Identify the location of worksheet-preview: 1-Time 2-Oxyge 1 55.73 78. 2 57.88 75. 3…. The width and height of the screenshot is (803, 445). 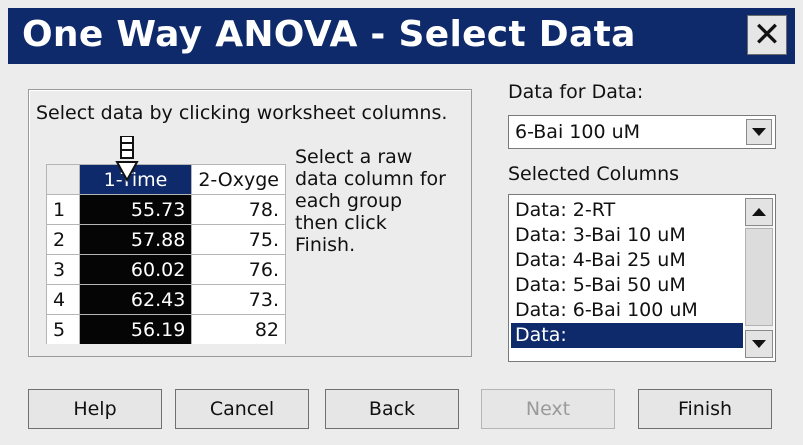
(166, 254).